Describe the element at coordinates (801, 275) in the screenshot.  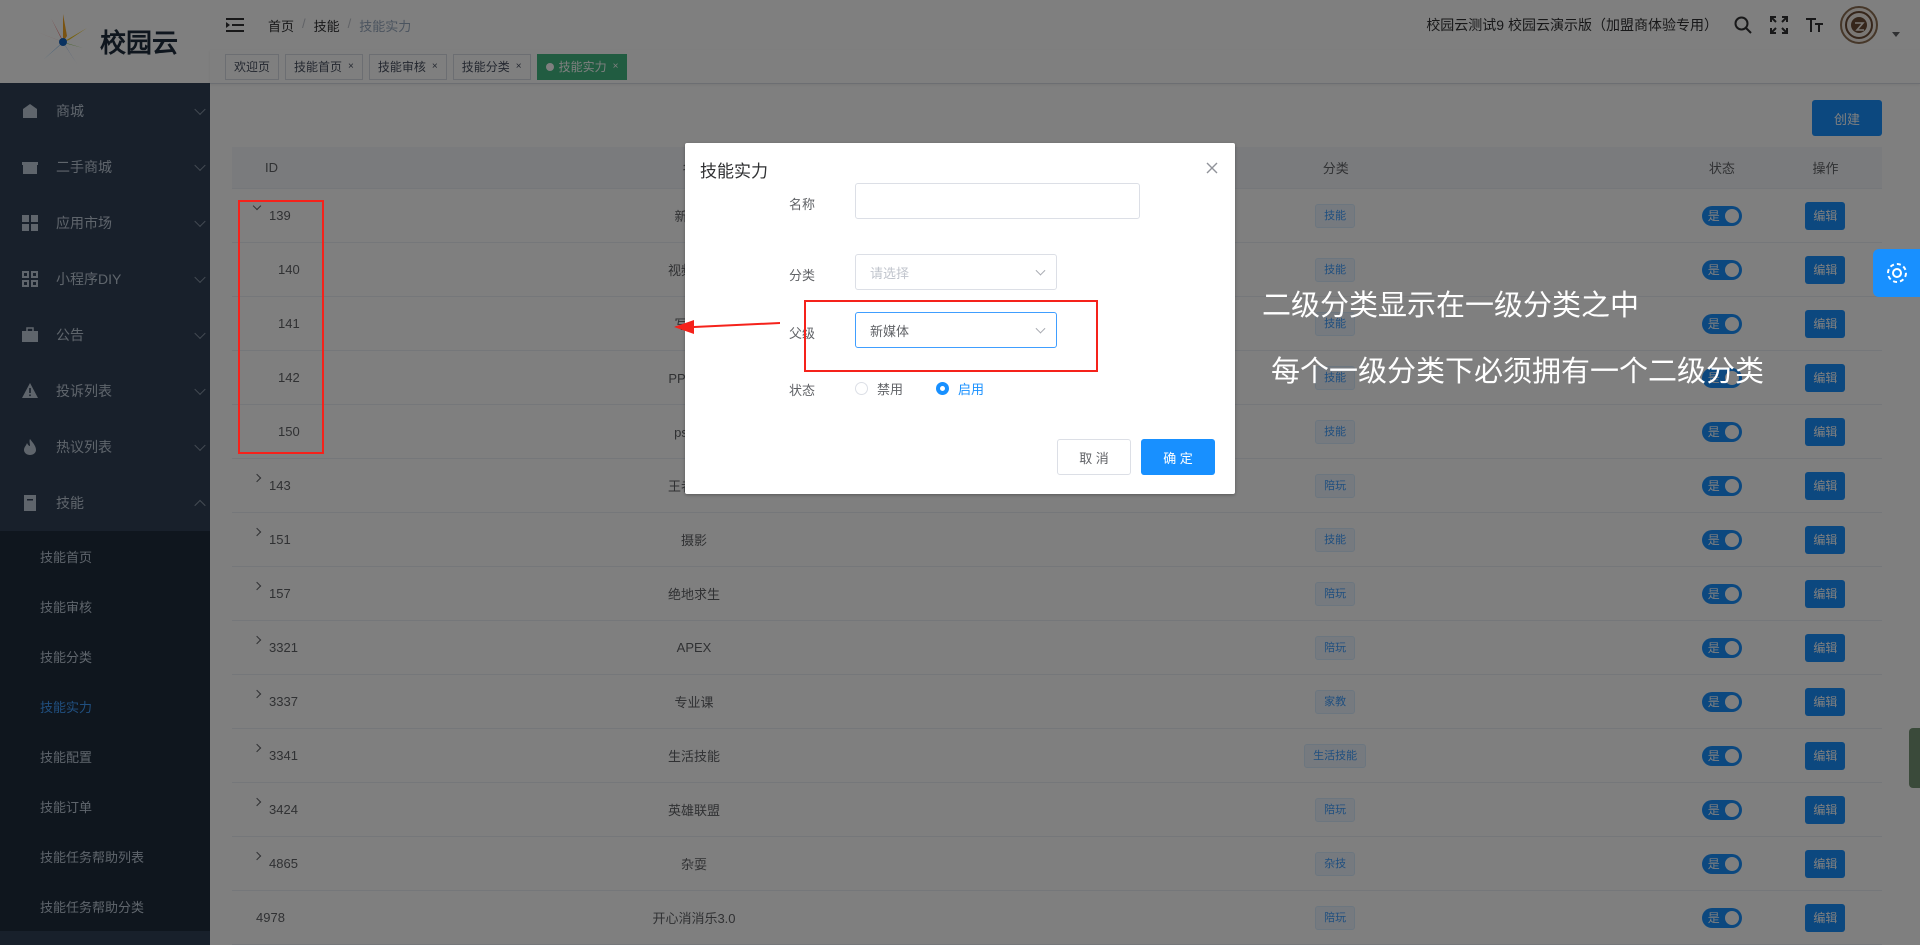
I see `category-label: 分类` at that location.